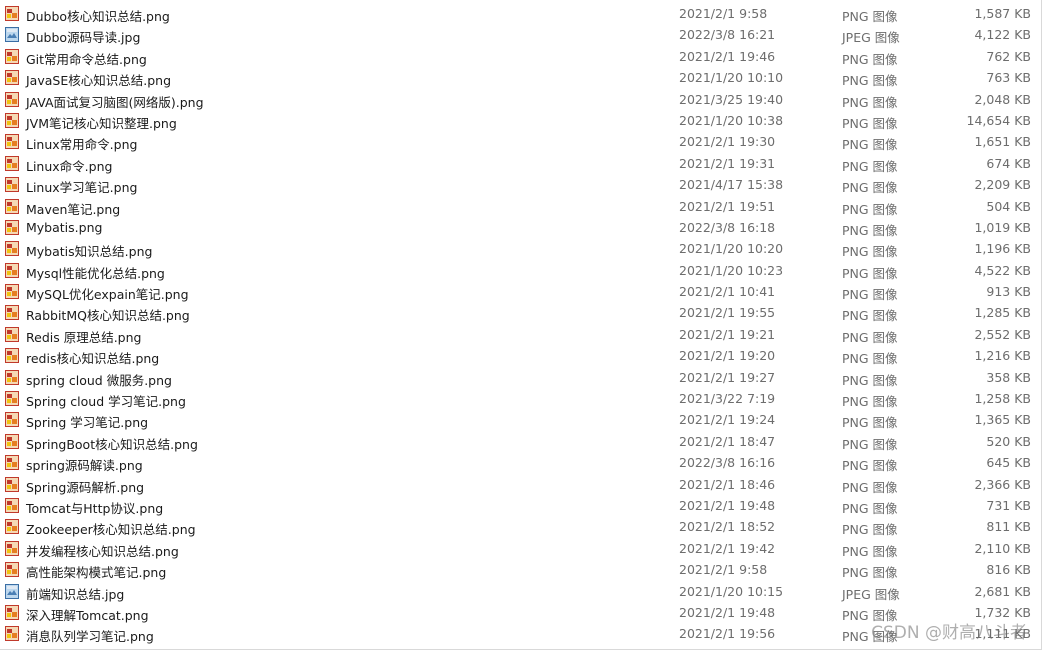 Image resolution: width=1042 pixels, height=650 pixels. What do you see at coordinates (520, 569) in the screenshot?
I see `file-row: 高性能架构模式笔记.png 2021/2/1 9:58 PNG 图像 816 KB` at bounding box center [520, 569].